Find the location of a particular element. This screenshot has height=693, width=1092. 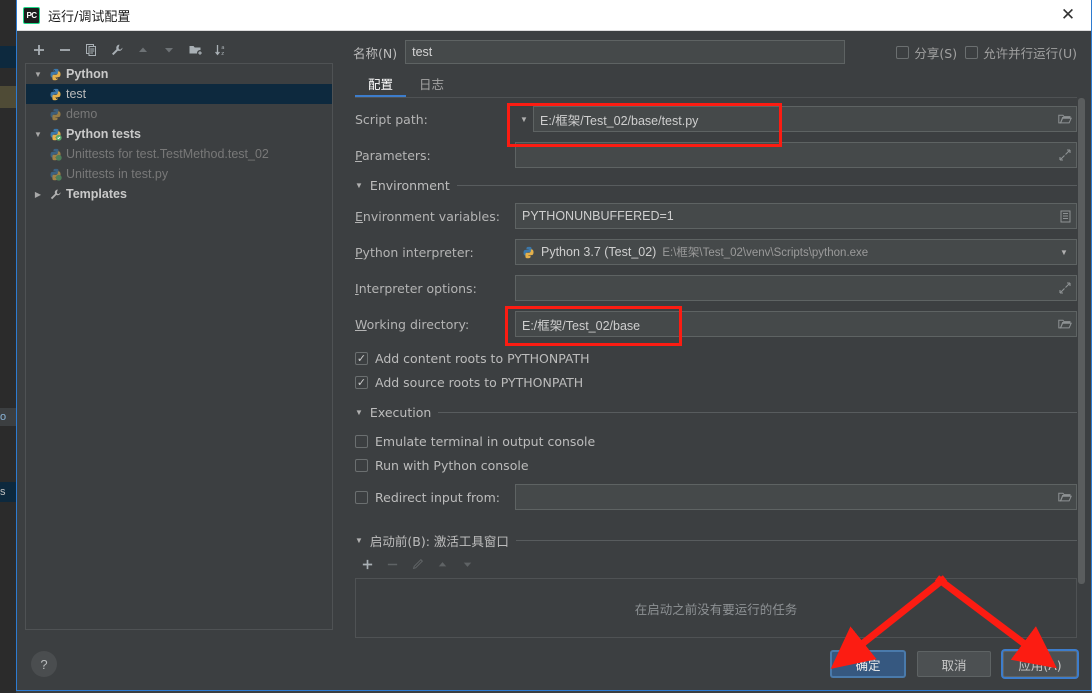

interpreter-options-row: Interpreter options: is located at coordinates (716, 288).